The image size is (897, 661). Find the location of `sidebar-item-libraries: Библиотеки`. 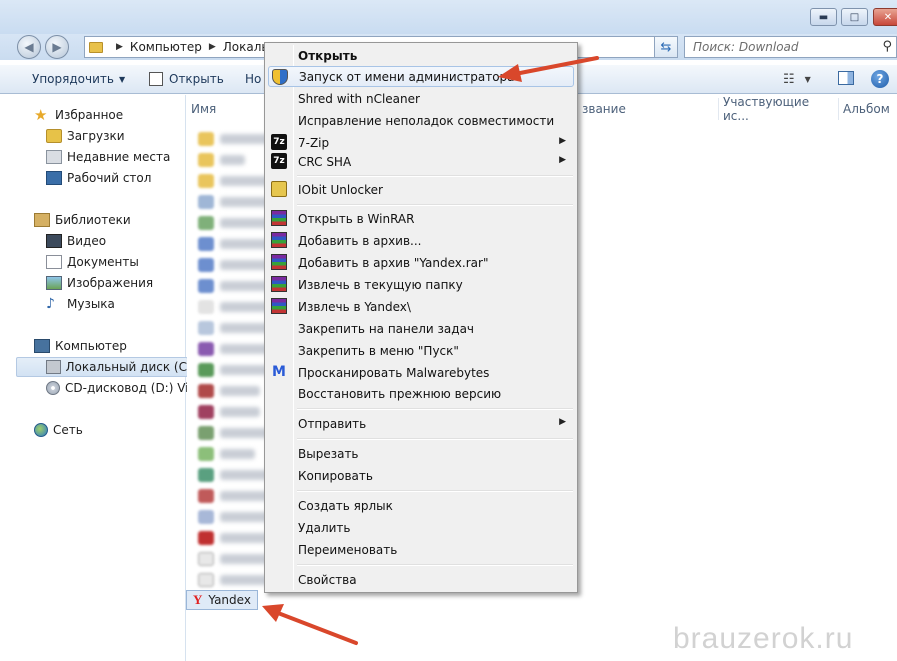

sidebar-item-libraries: Библиотеки is located at coordinates (82, 220).